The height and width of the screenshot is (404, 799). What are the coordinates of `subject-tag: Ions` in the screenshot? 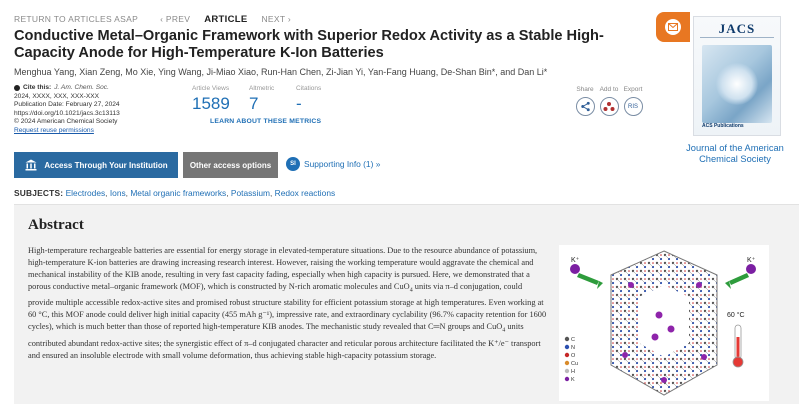 It's located at (118, 193).